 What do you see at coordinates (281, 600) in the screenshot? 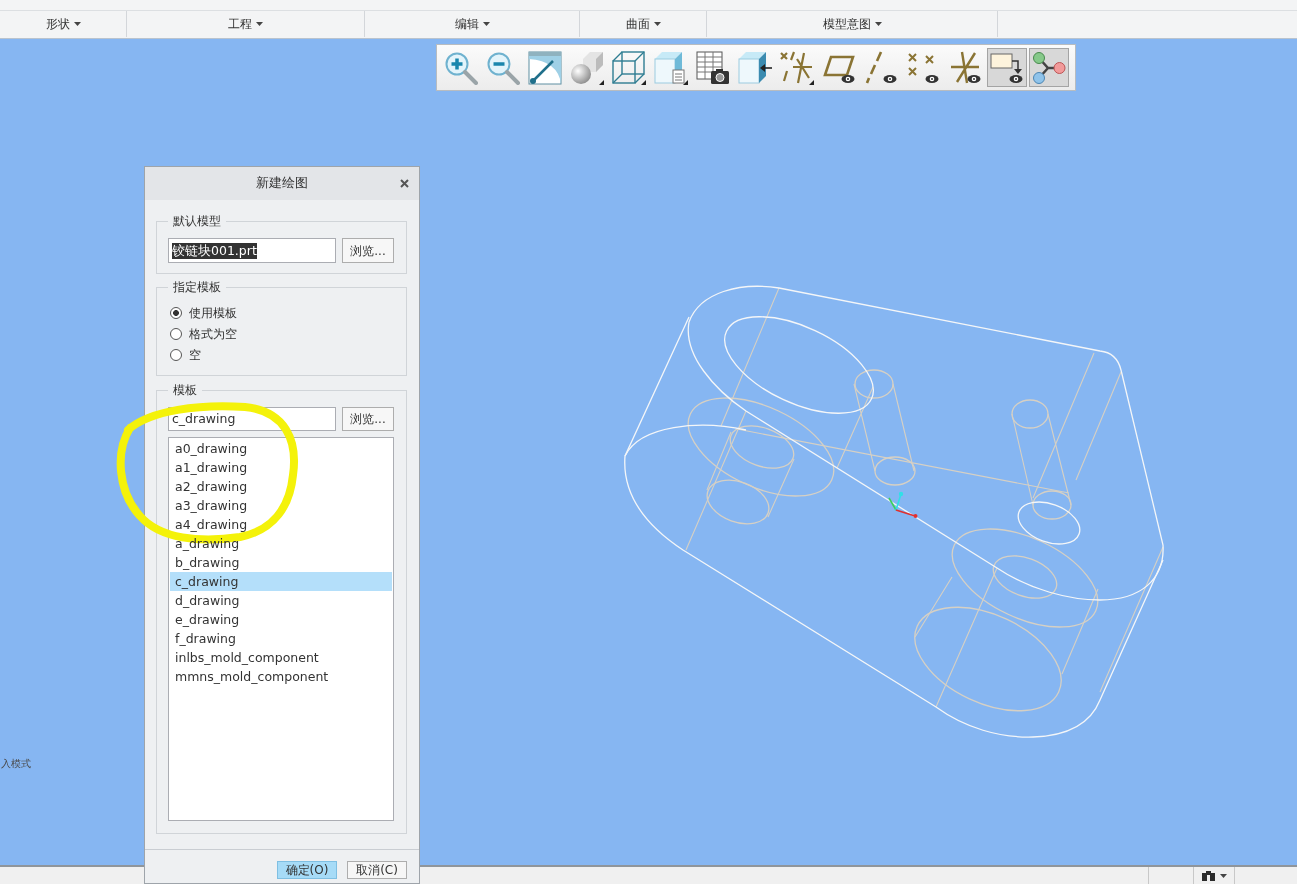
I see `template-list-item: d_drawing` at bounding box center [281, 600].